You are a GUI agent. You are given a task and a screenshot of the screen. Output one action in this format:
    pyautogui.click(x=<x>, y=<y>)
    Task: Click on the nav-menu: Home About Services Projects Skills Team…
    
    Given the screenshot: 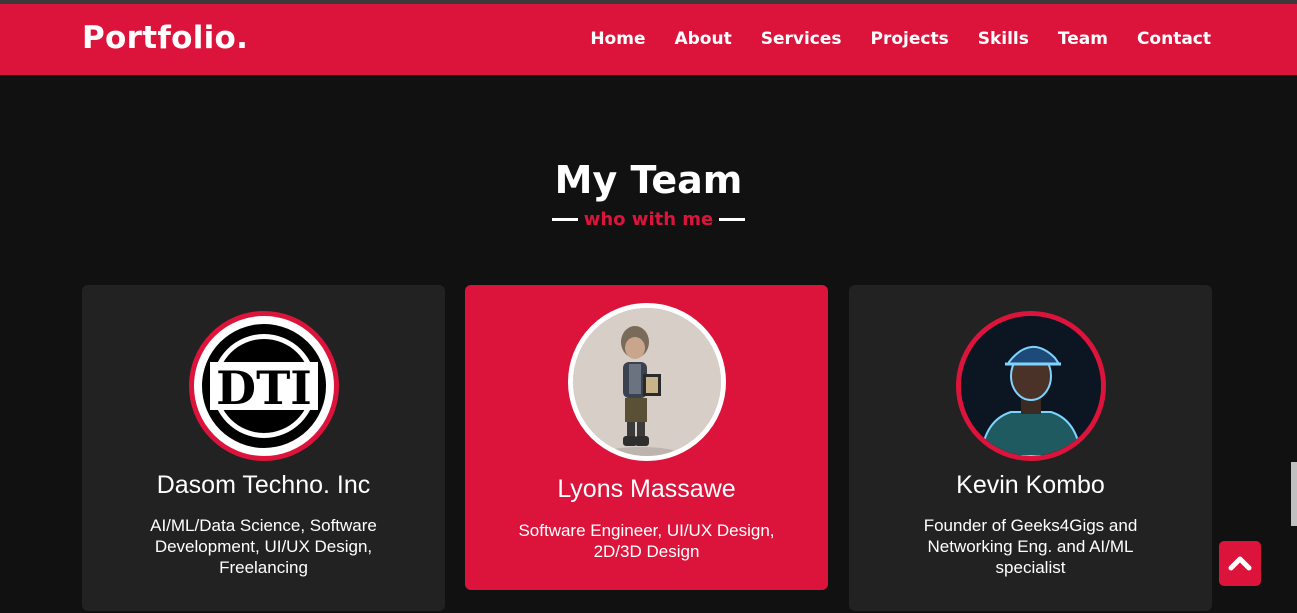 What is the action you would take?
    pyautogui.click(x=886, y=39)
    